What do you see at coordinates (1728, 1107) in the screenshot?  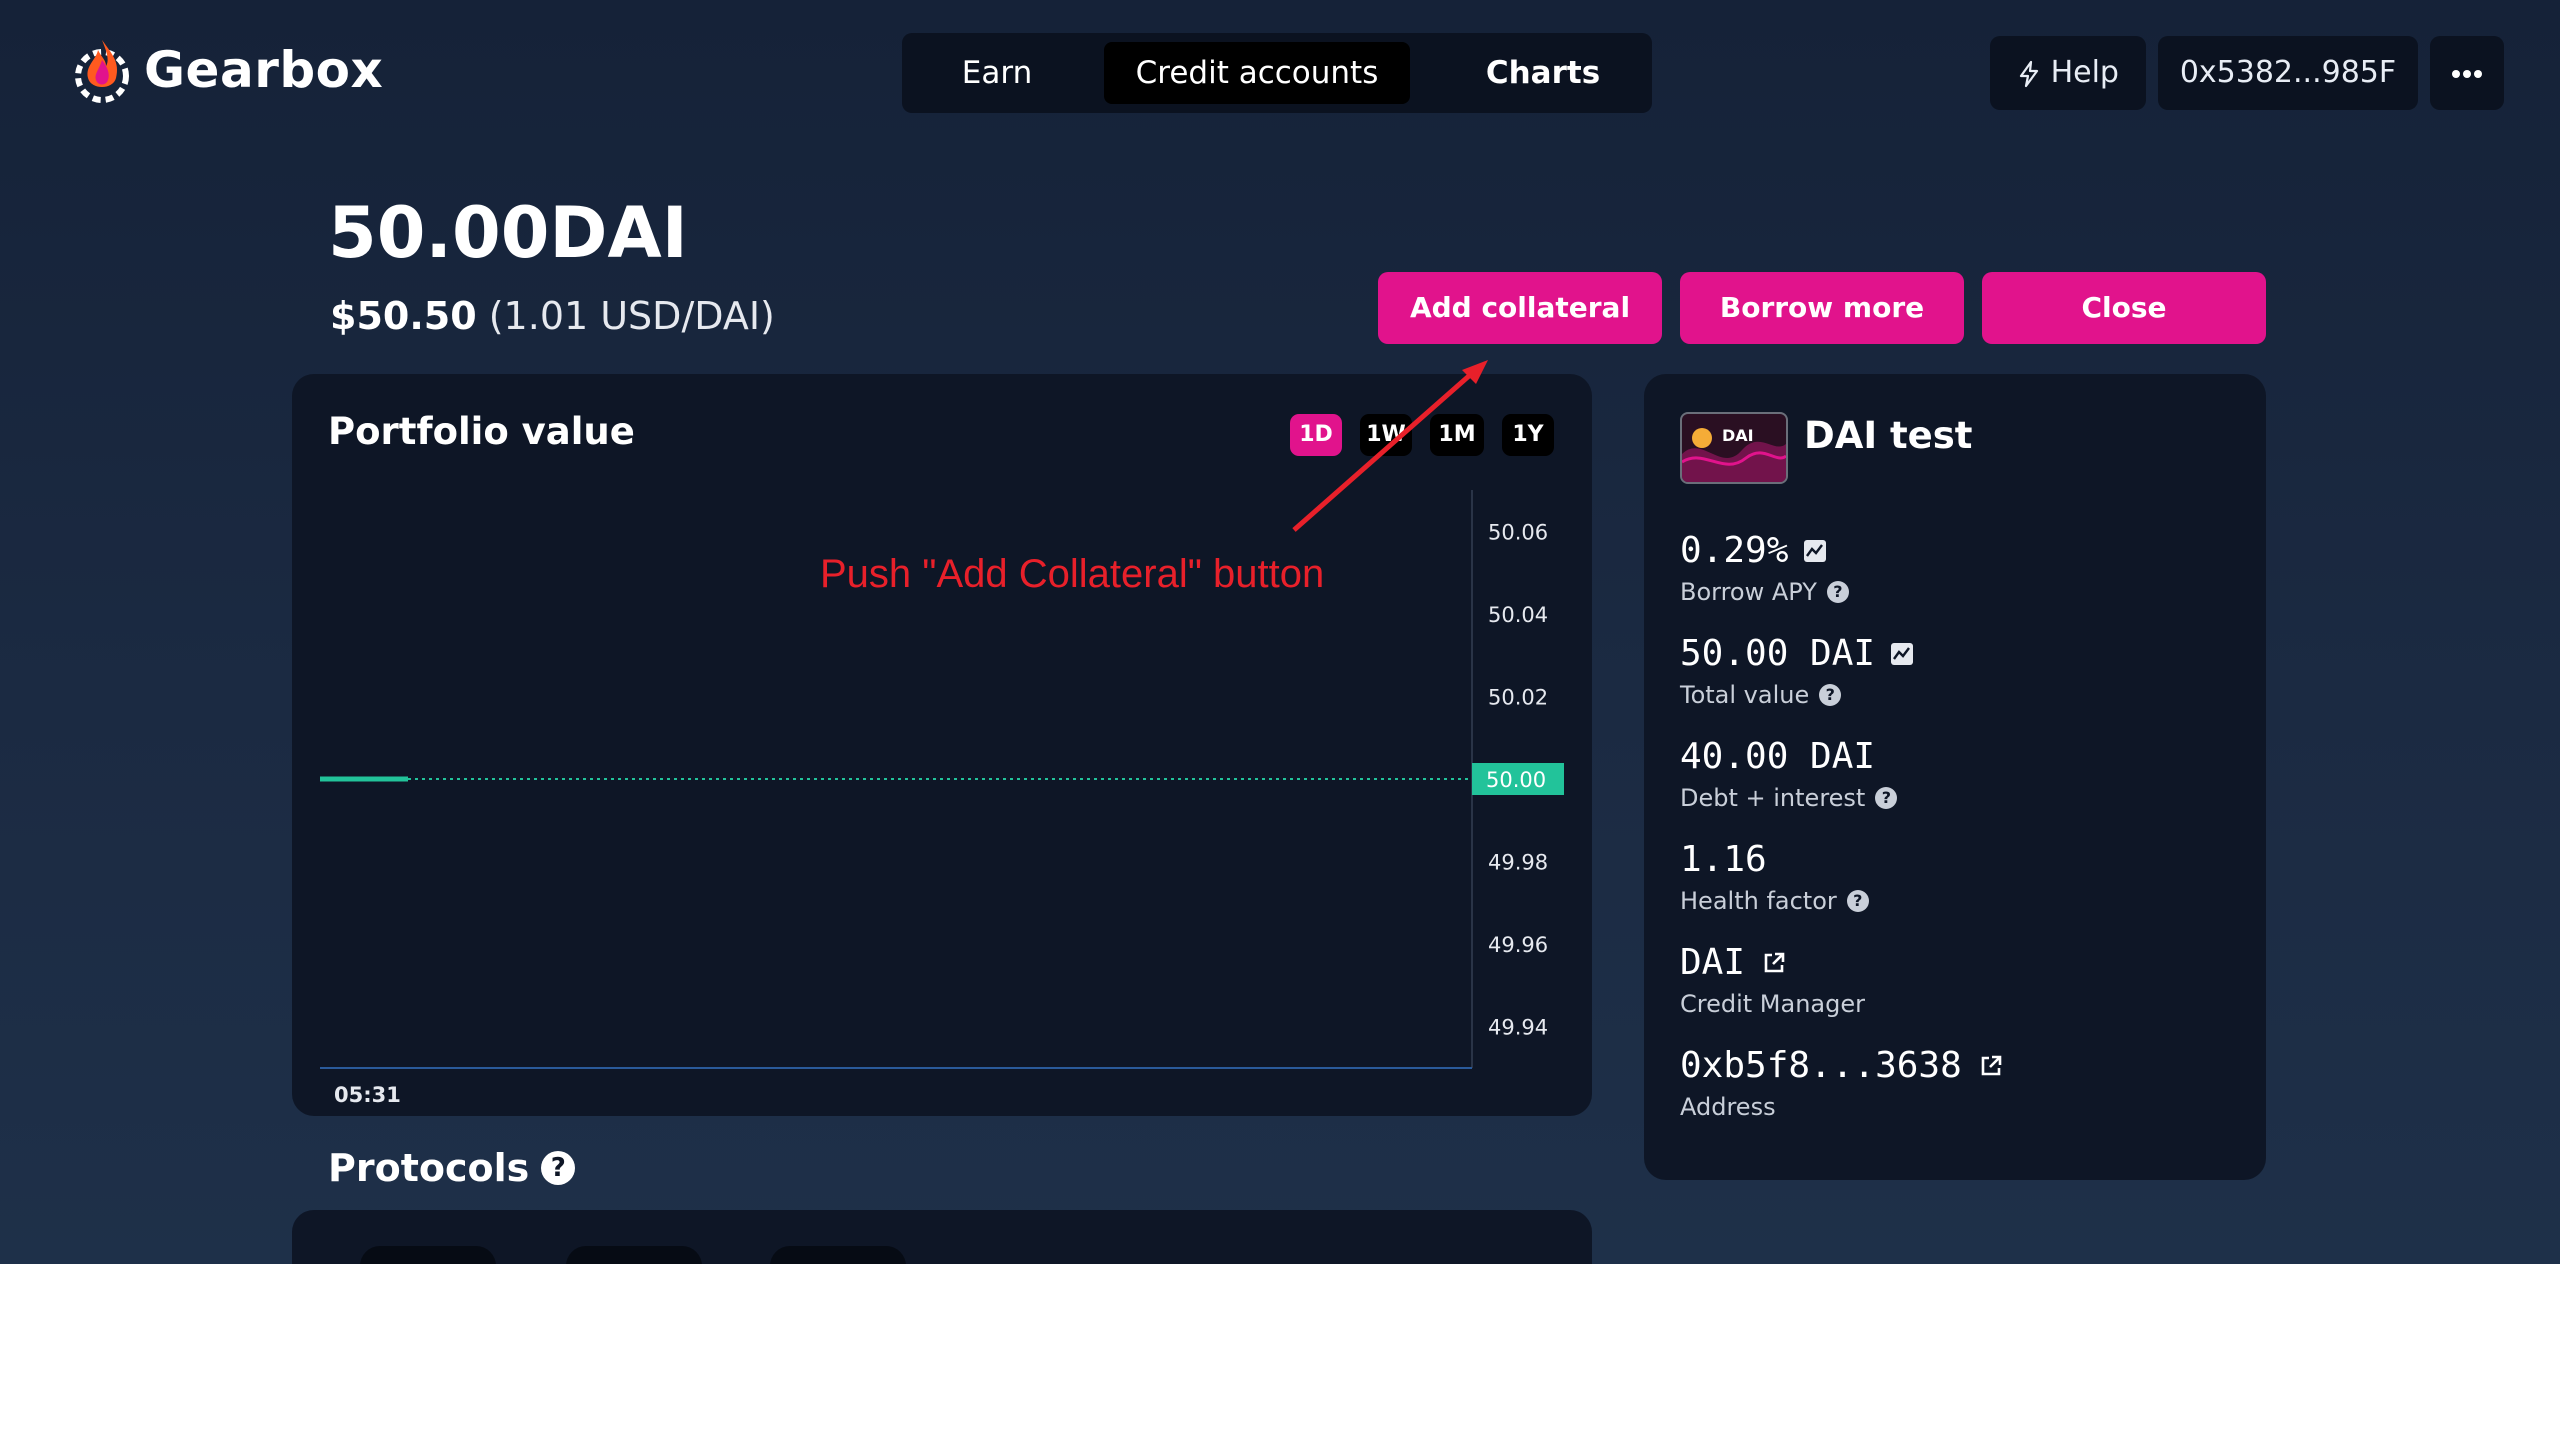 I see `address-label: Address` at bounding box center [1728, 1107].